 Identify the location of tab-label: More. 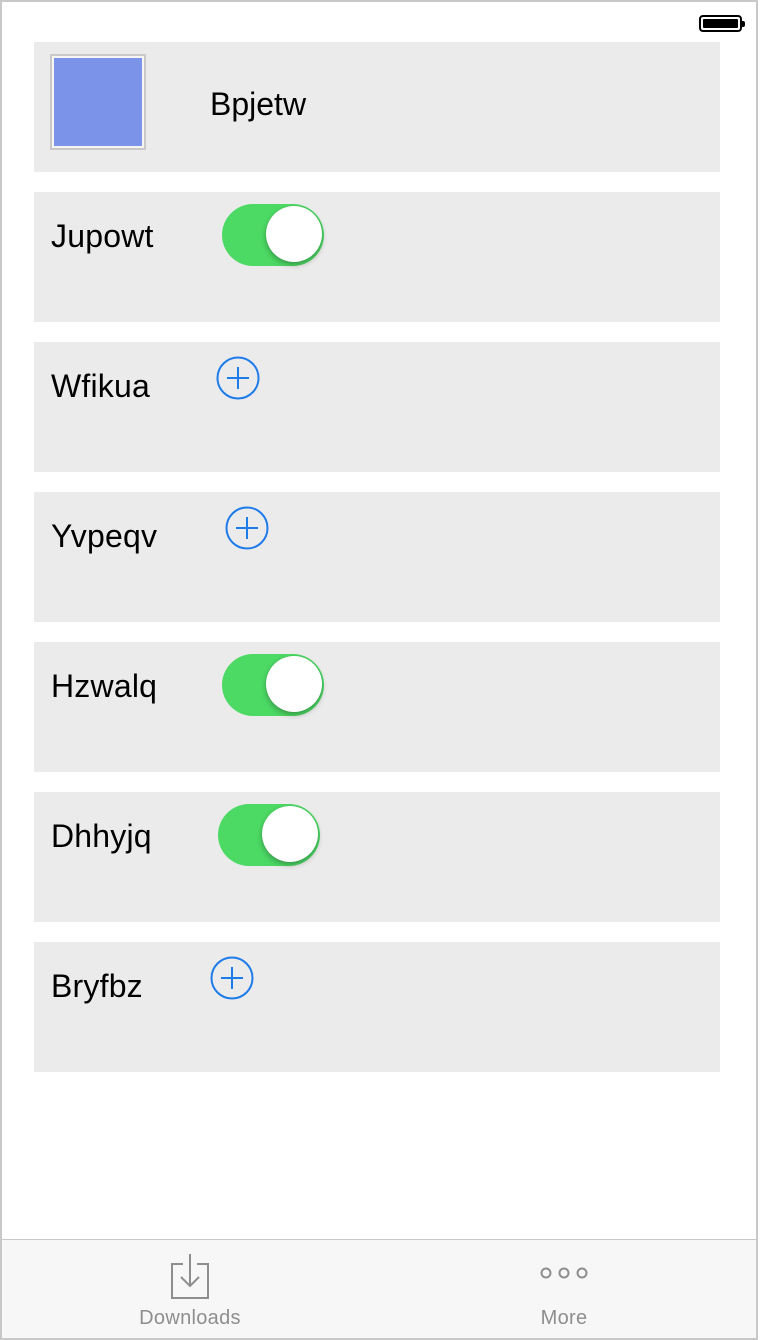
(564, 1318).